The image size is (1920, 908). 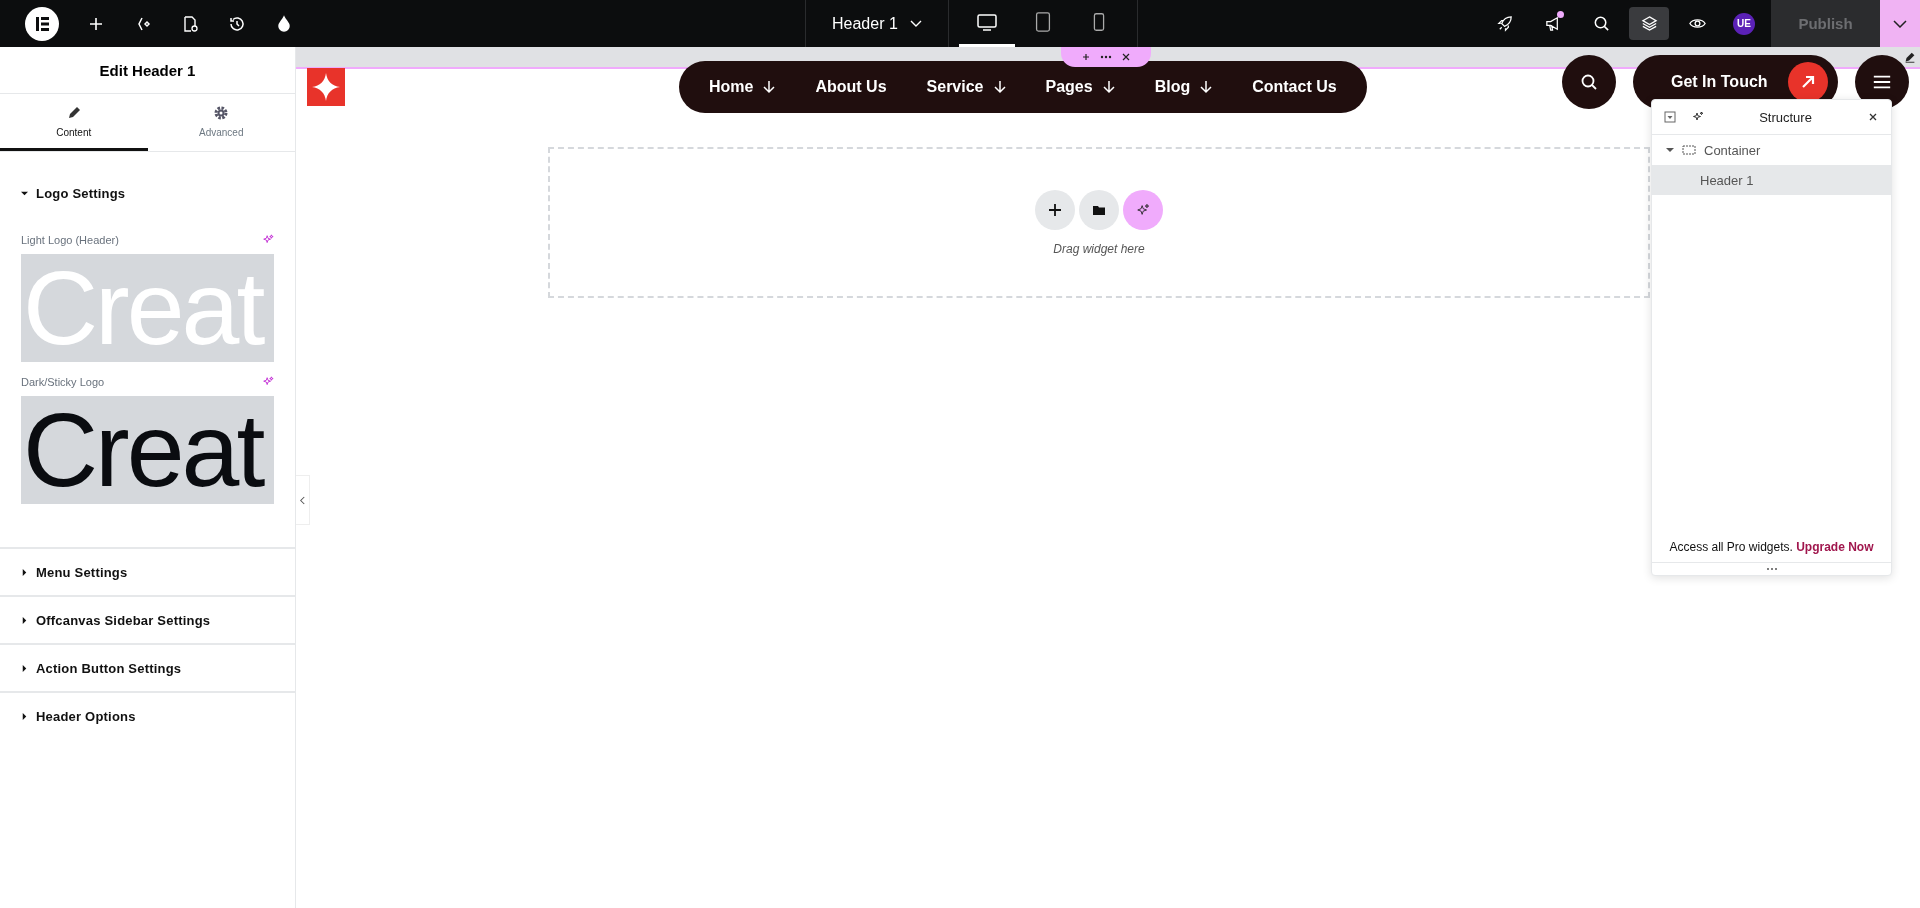 What do you see at coordinates (63, 382) in the screenshot?
I see `field-label: Dark/Sticky Logo` at bounding box center [63, 382].